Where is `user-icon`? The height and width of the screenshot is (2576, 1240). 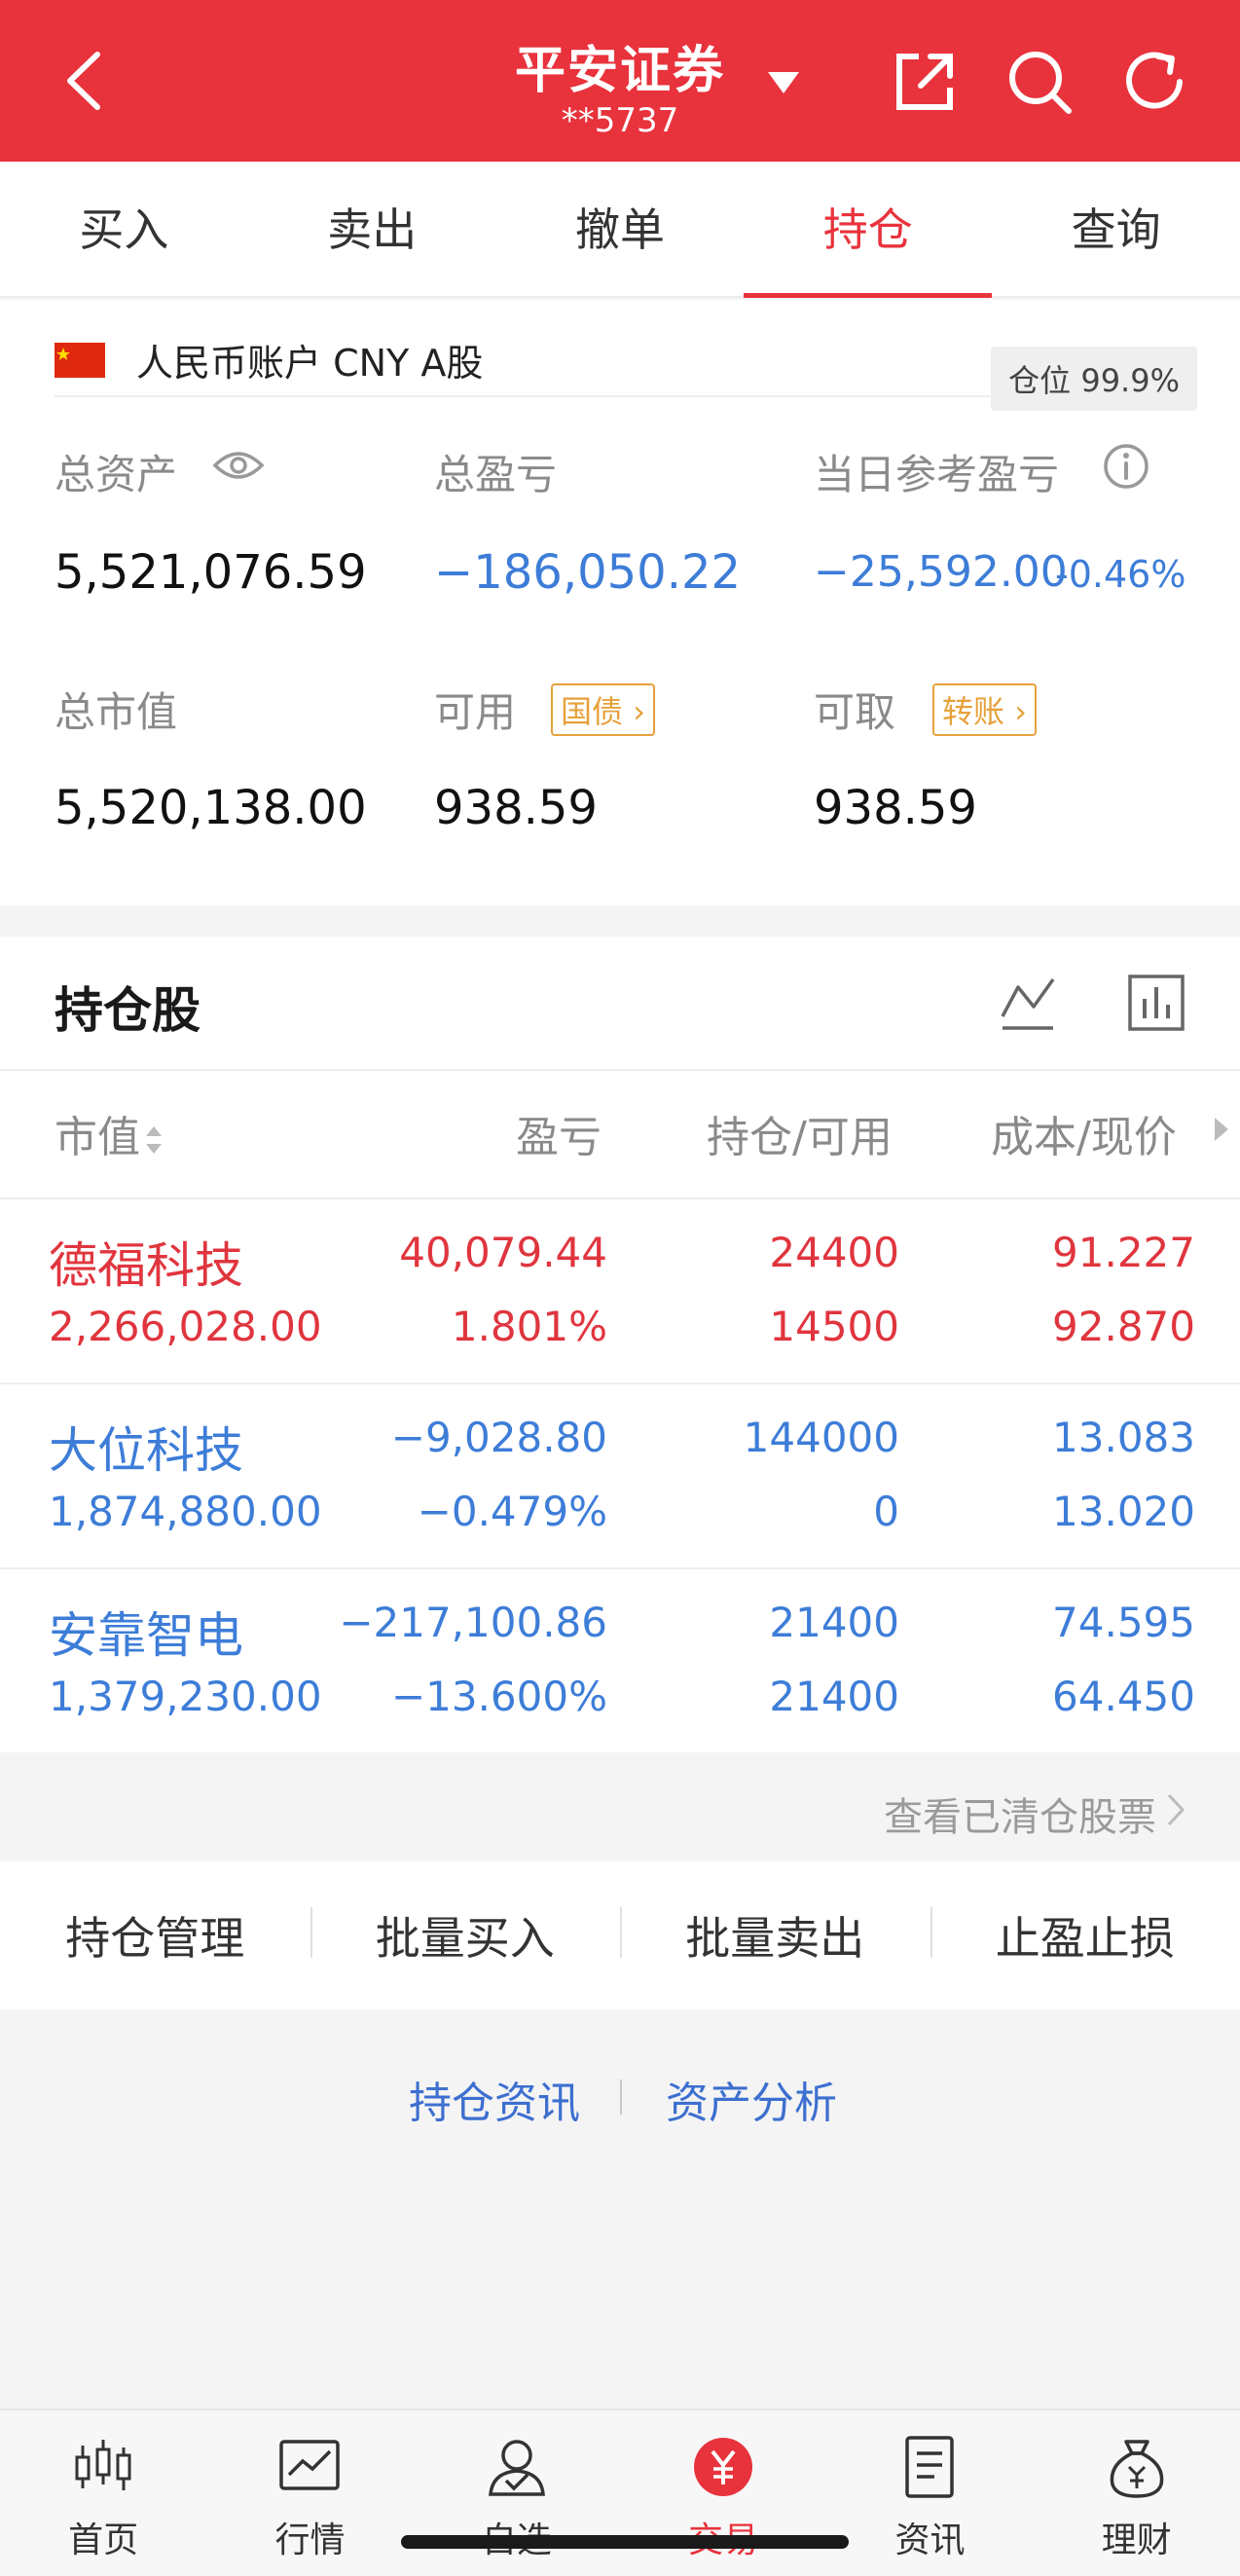
user-icon is located at coordinates (516, 2468).